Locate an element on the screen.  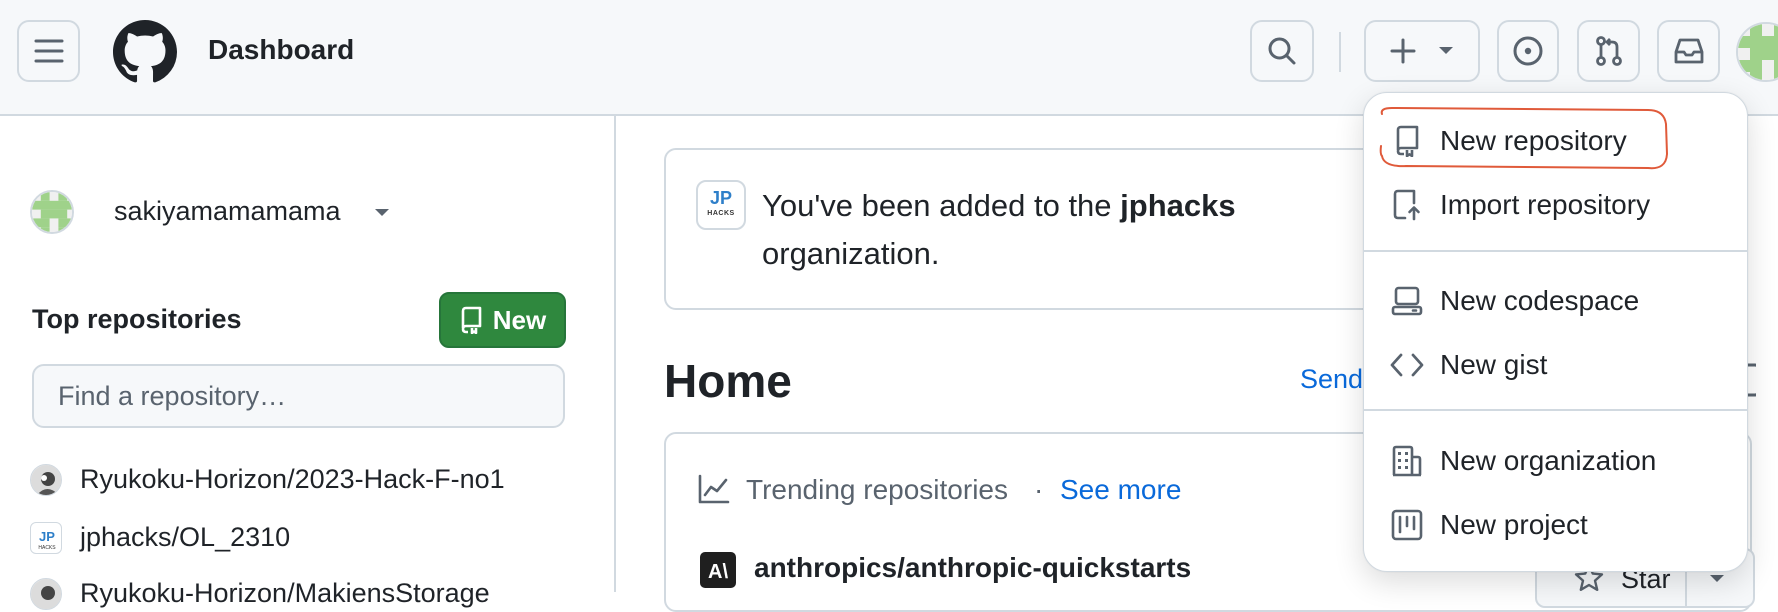
home-heading: Home is located at coordinates (728, 381).